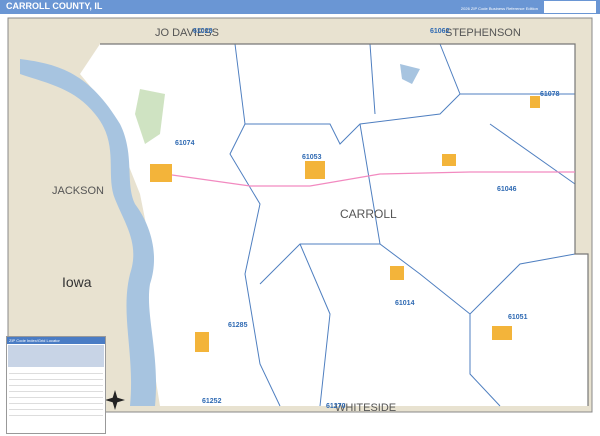 This screenshot has height=436, width=600. Describe the element at coordinates (499, 8) in the screenshot. I see `edition-label: 2026 ZIP Code Business Reference Edition` at that location.